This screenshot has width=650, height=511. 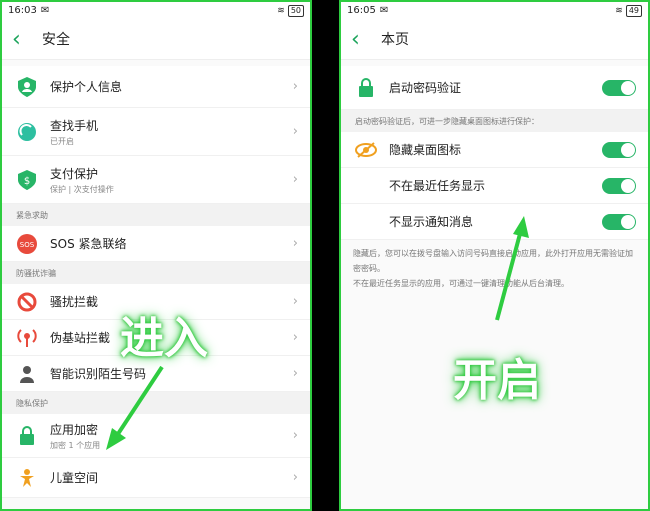 I want to click on child-icon, so click(x=27, y=478).